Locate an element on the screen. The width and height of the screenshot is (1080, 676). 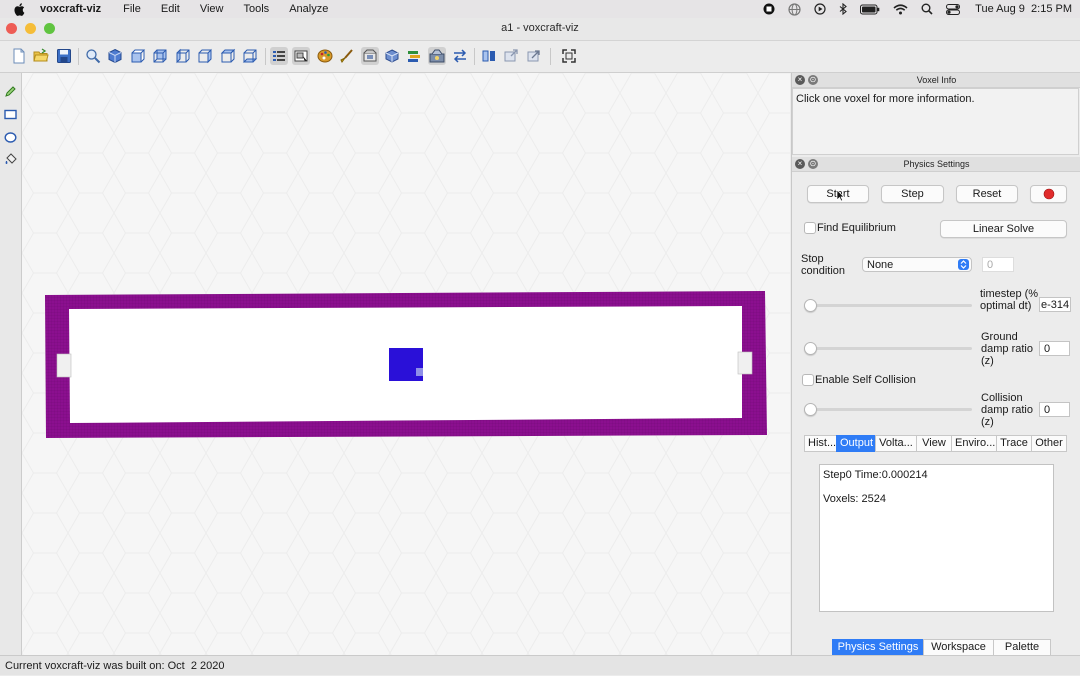
voxel-info-message: Click one voxel for more information. is located at coordinates (885, 99).